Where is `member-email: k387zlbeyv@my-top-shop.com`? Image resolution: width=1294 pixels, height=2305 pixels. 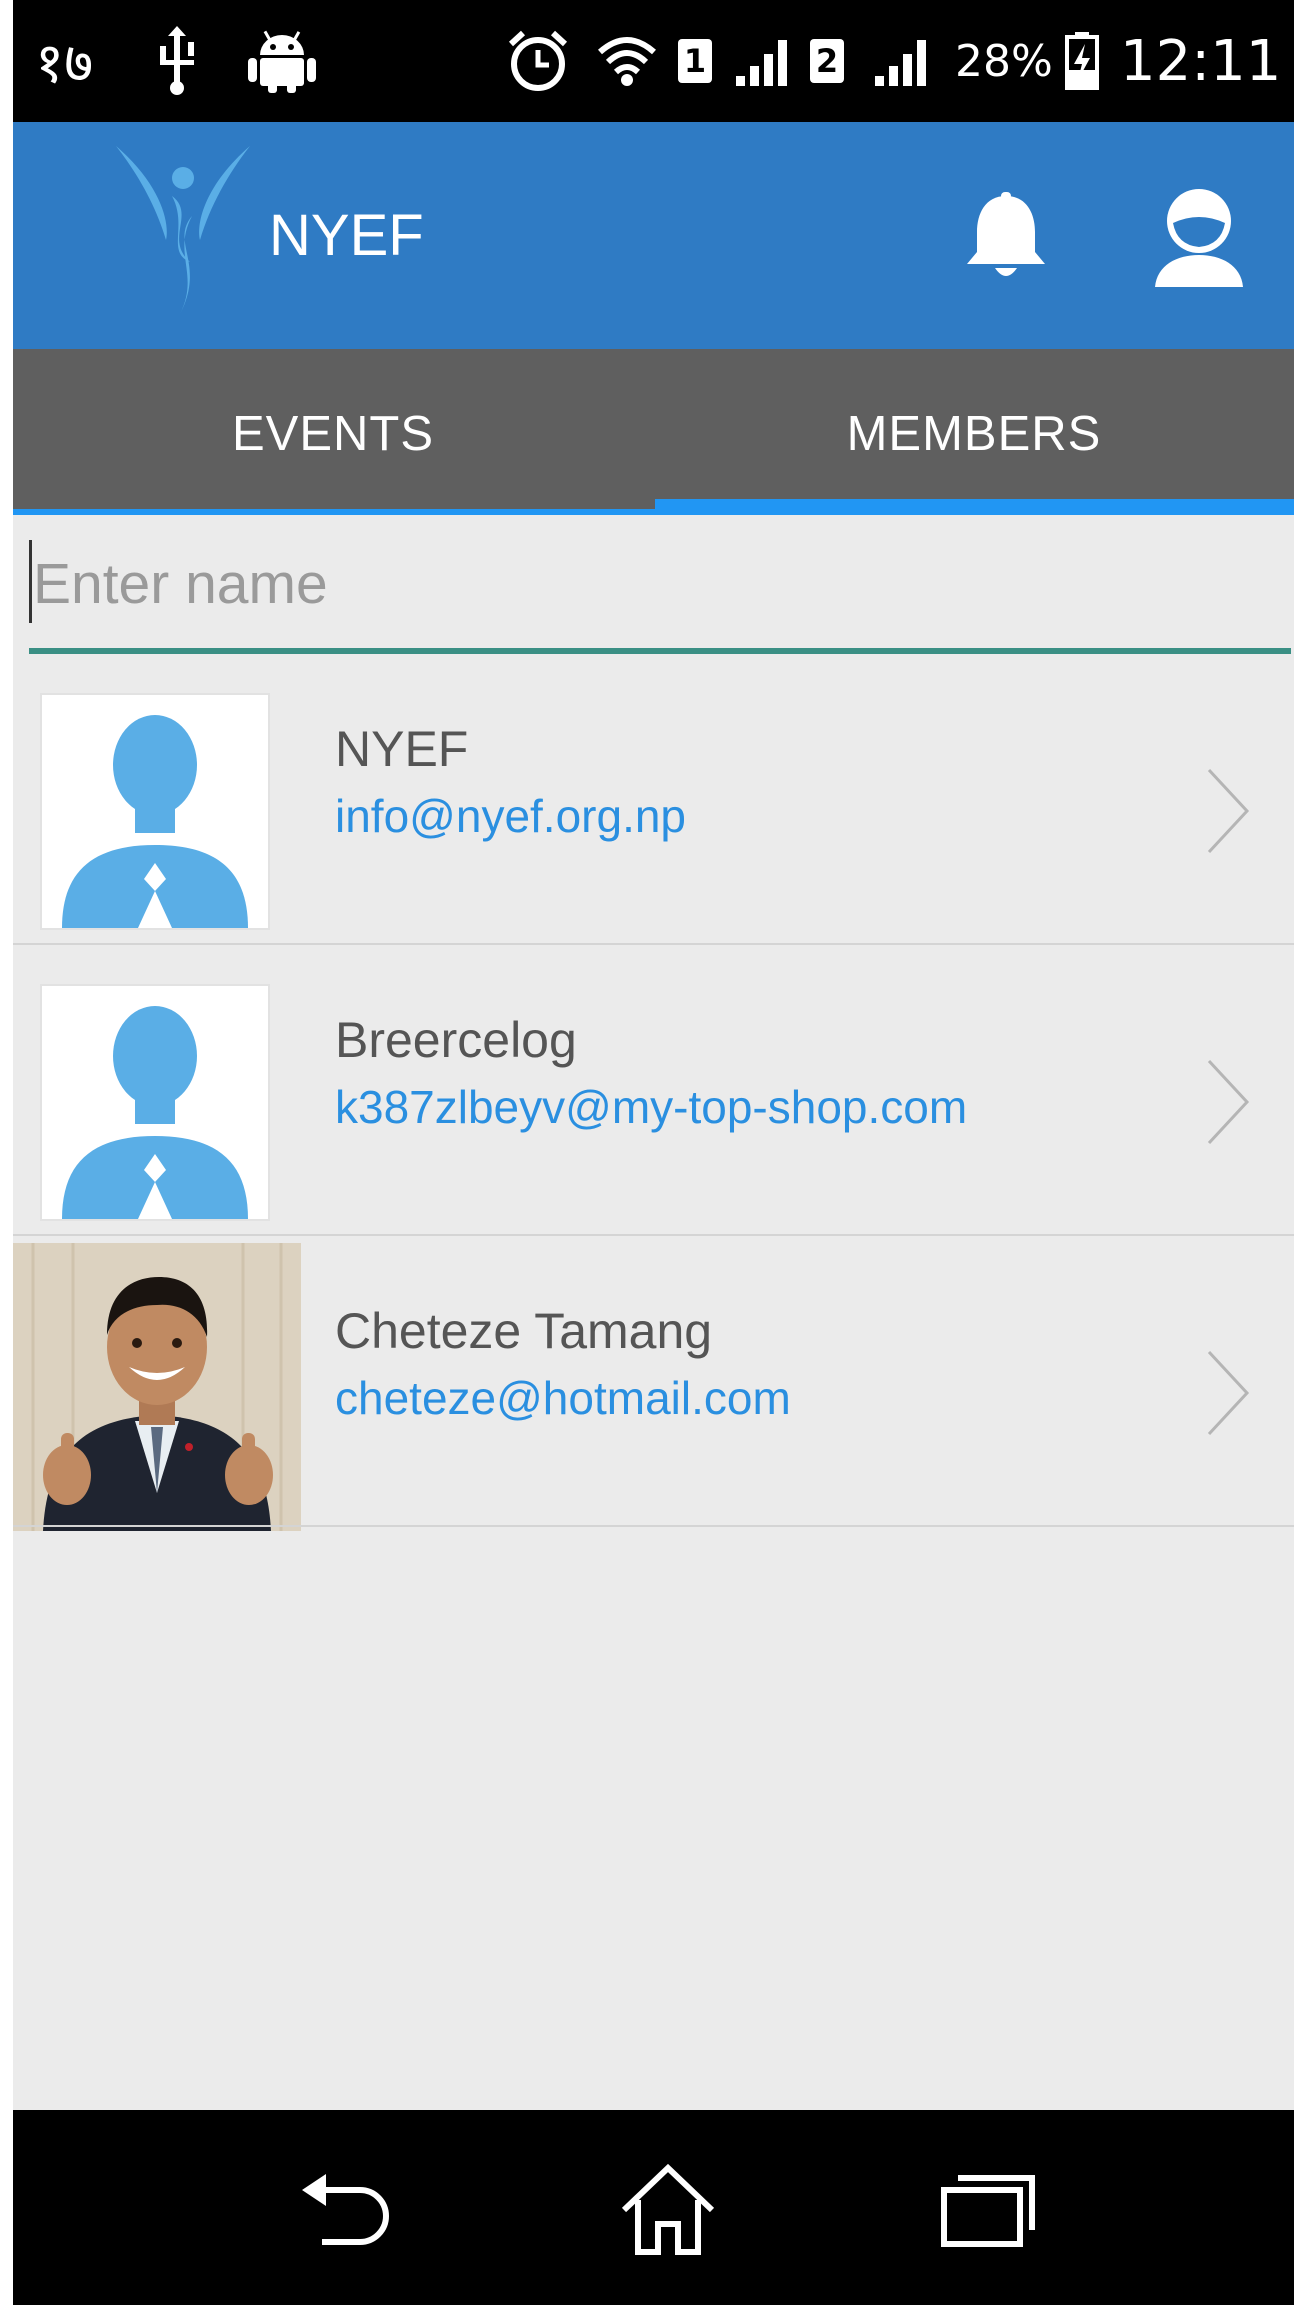
member-email: k387zlbeyv@my-top-shop.com is located at coordinates (651, 1107).